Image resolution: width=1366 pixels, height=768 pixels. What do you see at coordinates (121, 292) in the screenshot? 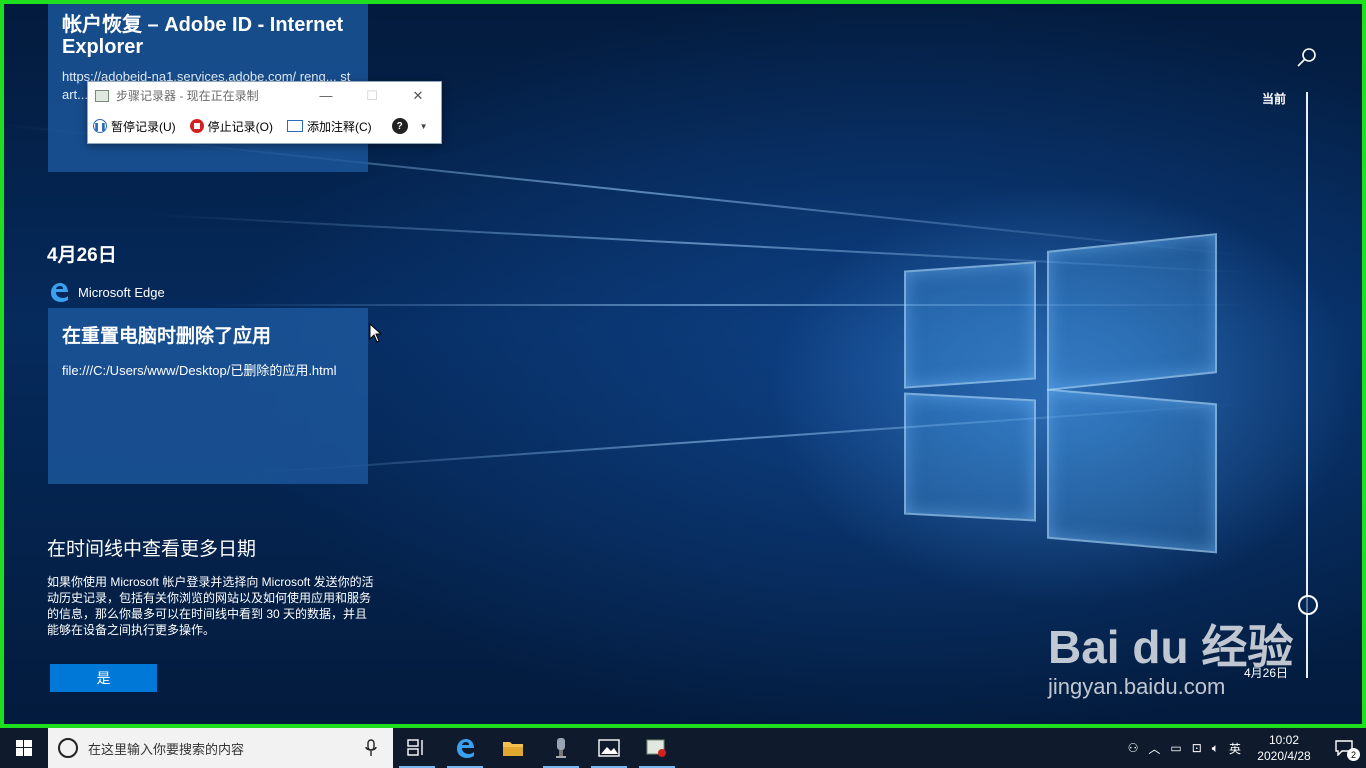
I see `timeline-app-name: Microsoft Edge` at bounding box center [121, 292].